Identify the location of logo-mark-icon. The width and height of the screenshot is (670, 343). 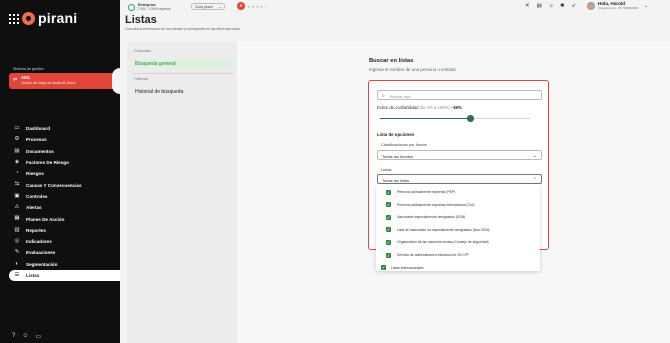
(28, 18).